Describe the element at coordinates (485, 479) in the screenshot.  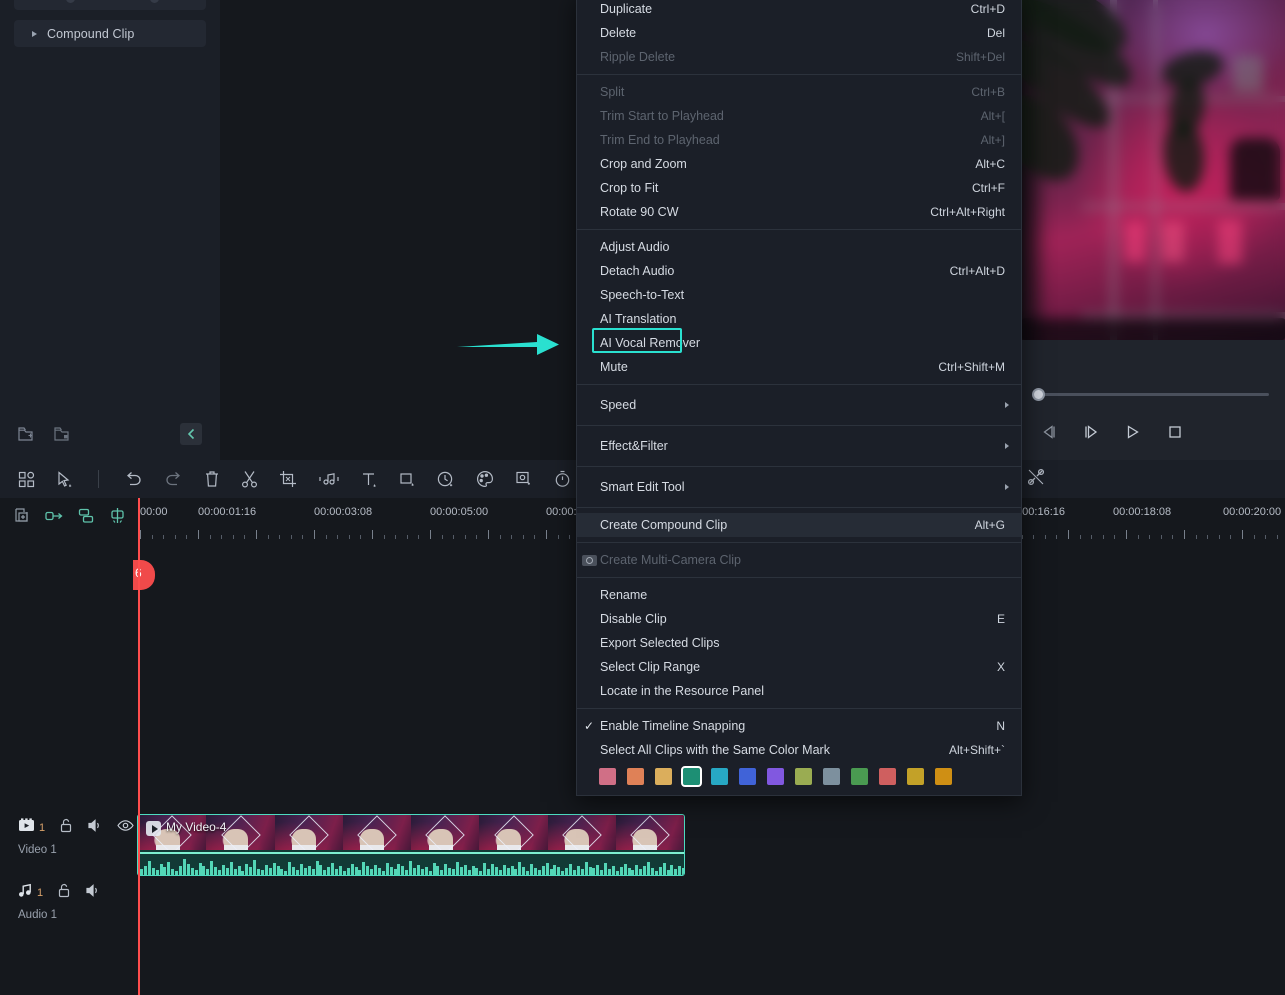
I see `color-palette-icon` at that location.